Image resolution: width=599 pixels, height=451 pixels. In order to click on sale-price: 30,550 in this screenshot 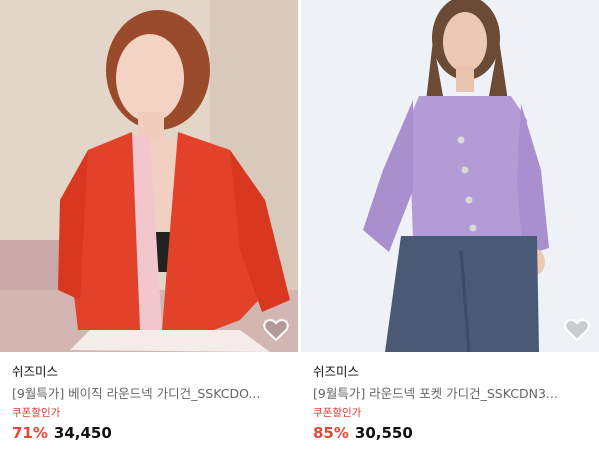, I will do `click(383, 433)`.